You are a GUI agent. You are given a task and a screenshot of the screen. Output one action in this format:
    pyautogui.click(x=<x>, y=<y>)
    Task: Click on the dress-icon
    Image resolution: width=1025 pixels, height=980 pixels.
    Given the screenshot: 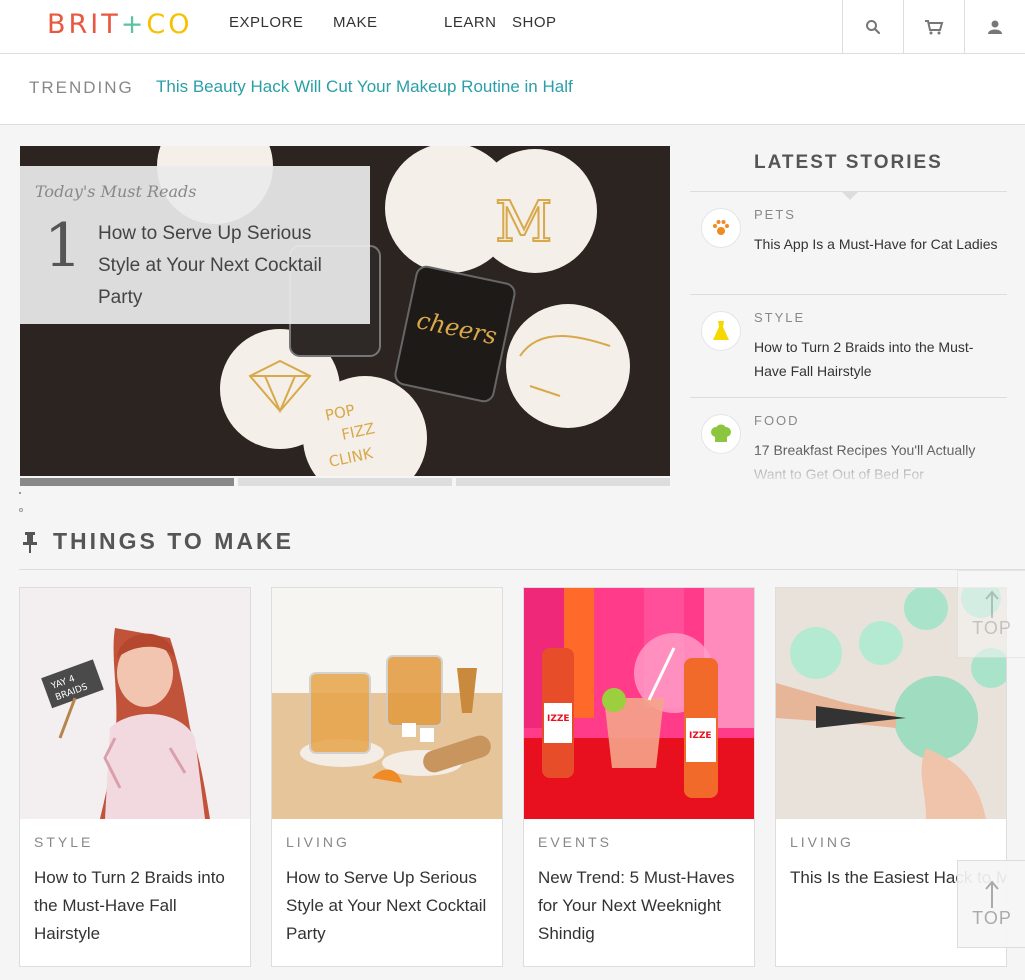 What is the action you would take?
    pyautogui.click(x=721, y=330)
    